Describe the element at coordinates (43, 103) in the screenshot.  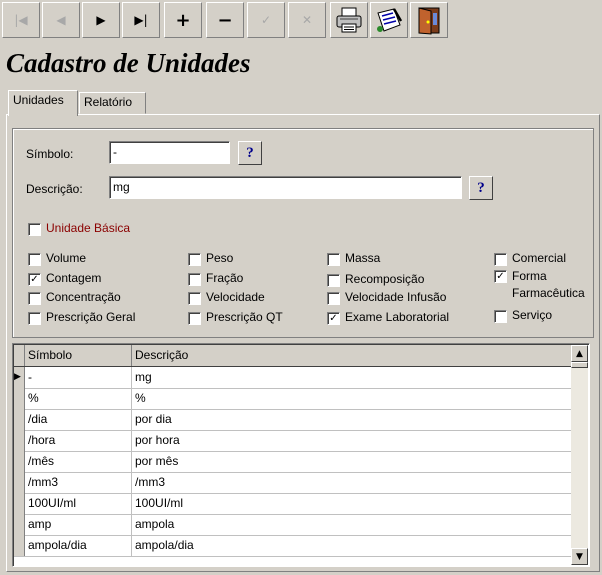
I see `tab-unidades: Unidades` at that location.